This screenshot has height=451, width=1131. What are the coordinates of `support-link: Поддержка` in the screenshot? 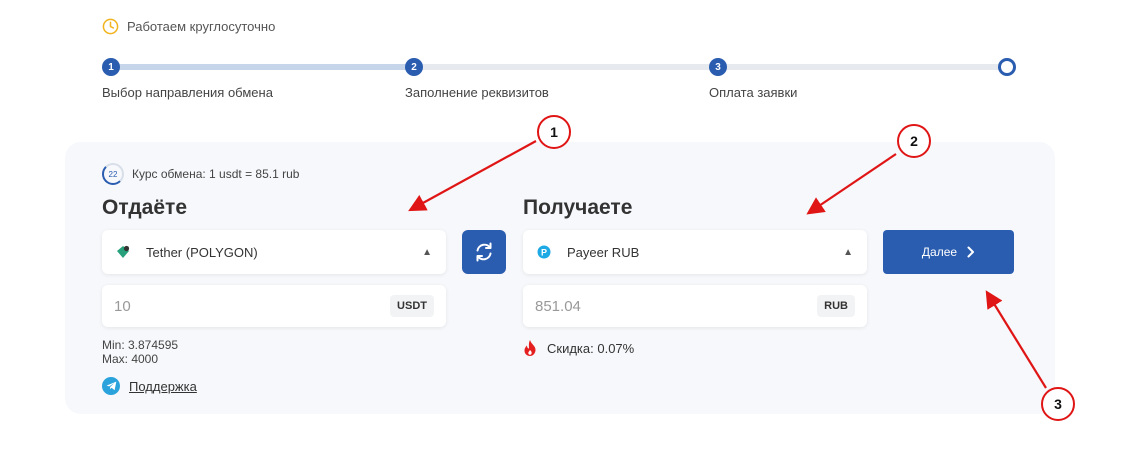 It's located at (163, 386).